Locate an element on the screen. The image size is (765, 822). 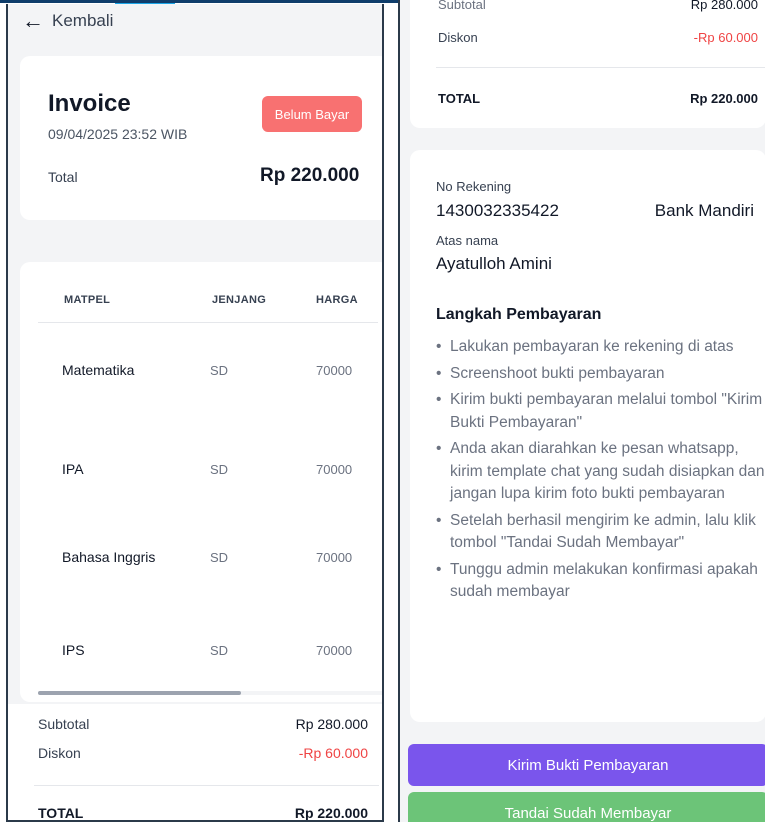
bank-name: Bank Mandiri is located at coordinates (704, 210).